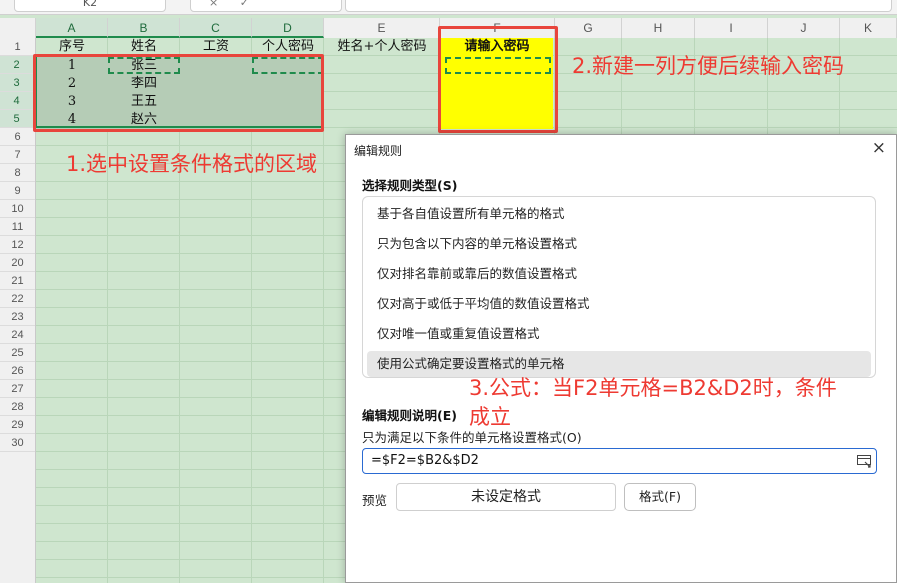 The width and height of the screenshot is (897, 583). What do you see at coordinates (17, 371) in the screenshot?
I see `row-header-26: 26` at bounding box center [17, 371].